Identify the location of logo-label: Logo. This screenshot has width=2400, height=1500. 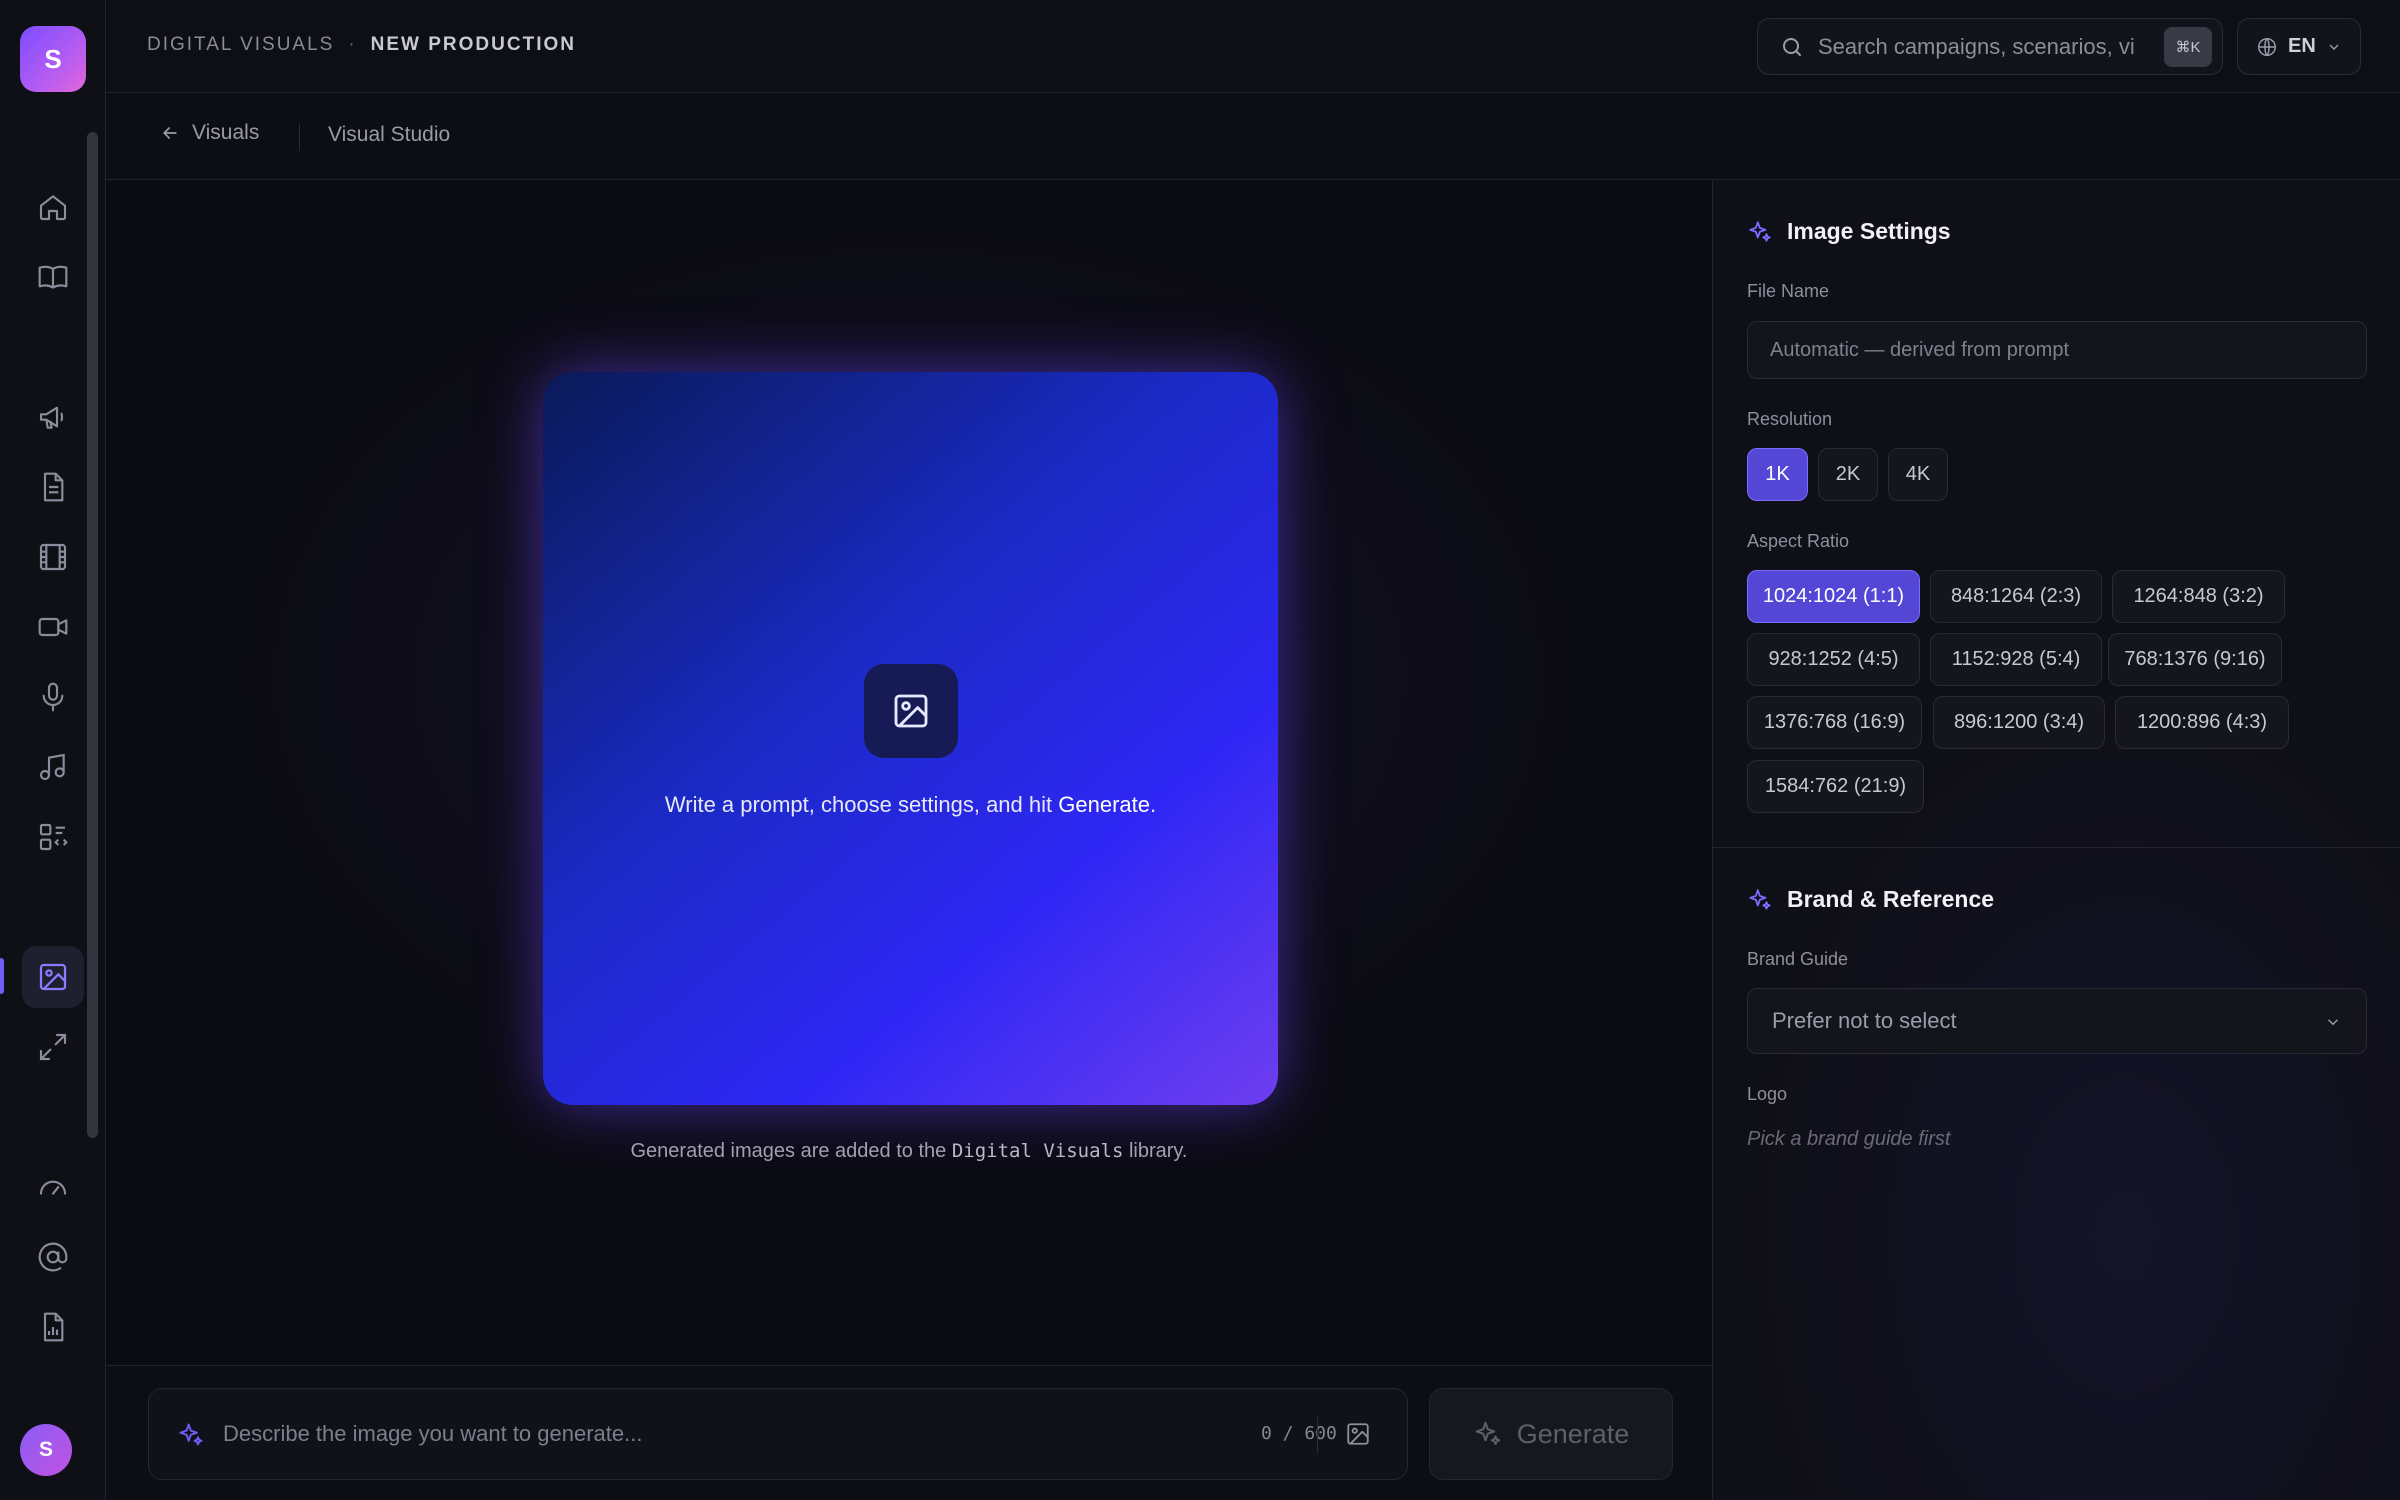
(1767, 1094).